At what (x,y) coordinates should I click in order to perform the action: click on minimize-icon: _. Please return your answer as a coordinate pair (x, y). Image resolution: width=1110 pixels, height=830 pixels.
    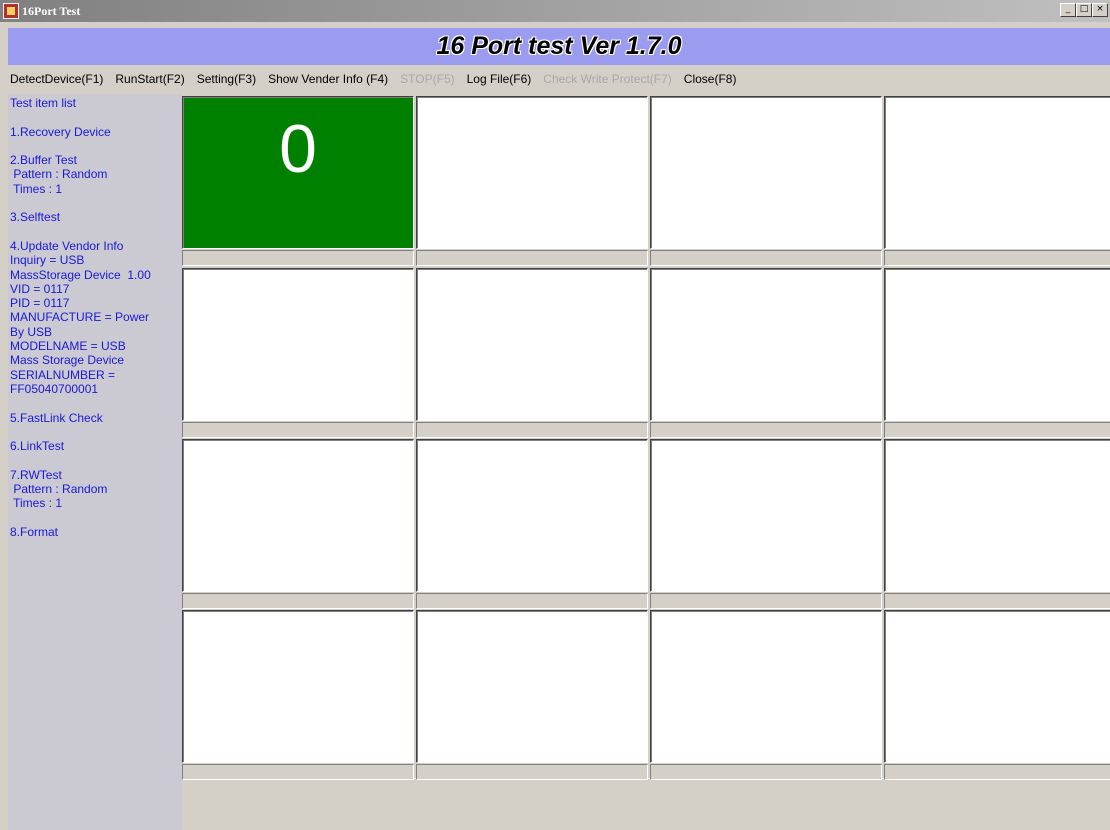
    Looking at the image, I should click on (1068, 10).